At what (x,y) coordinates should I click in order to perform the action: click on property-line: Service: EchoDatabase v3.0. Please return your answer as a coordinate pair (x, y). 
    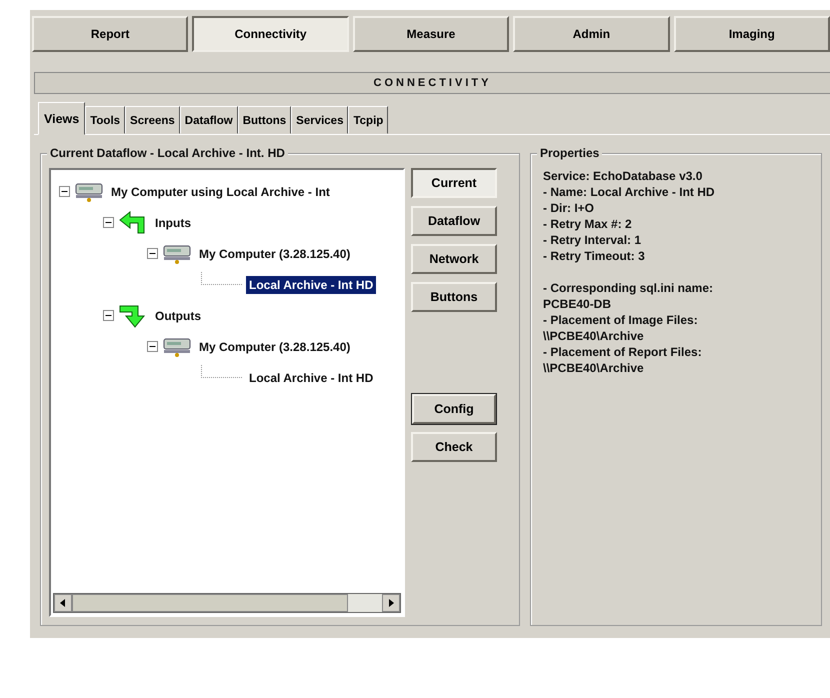
    Looking at the image, I should click on (623, 176).